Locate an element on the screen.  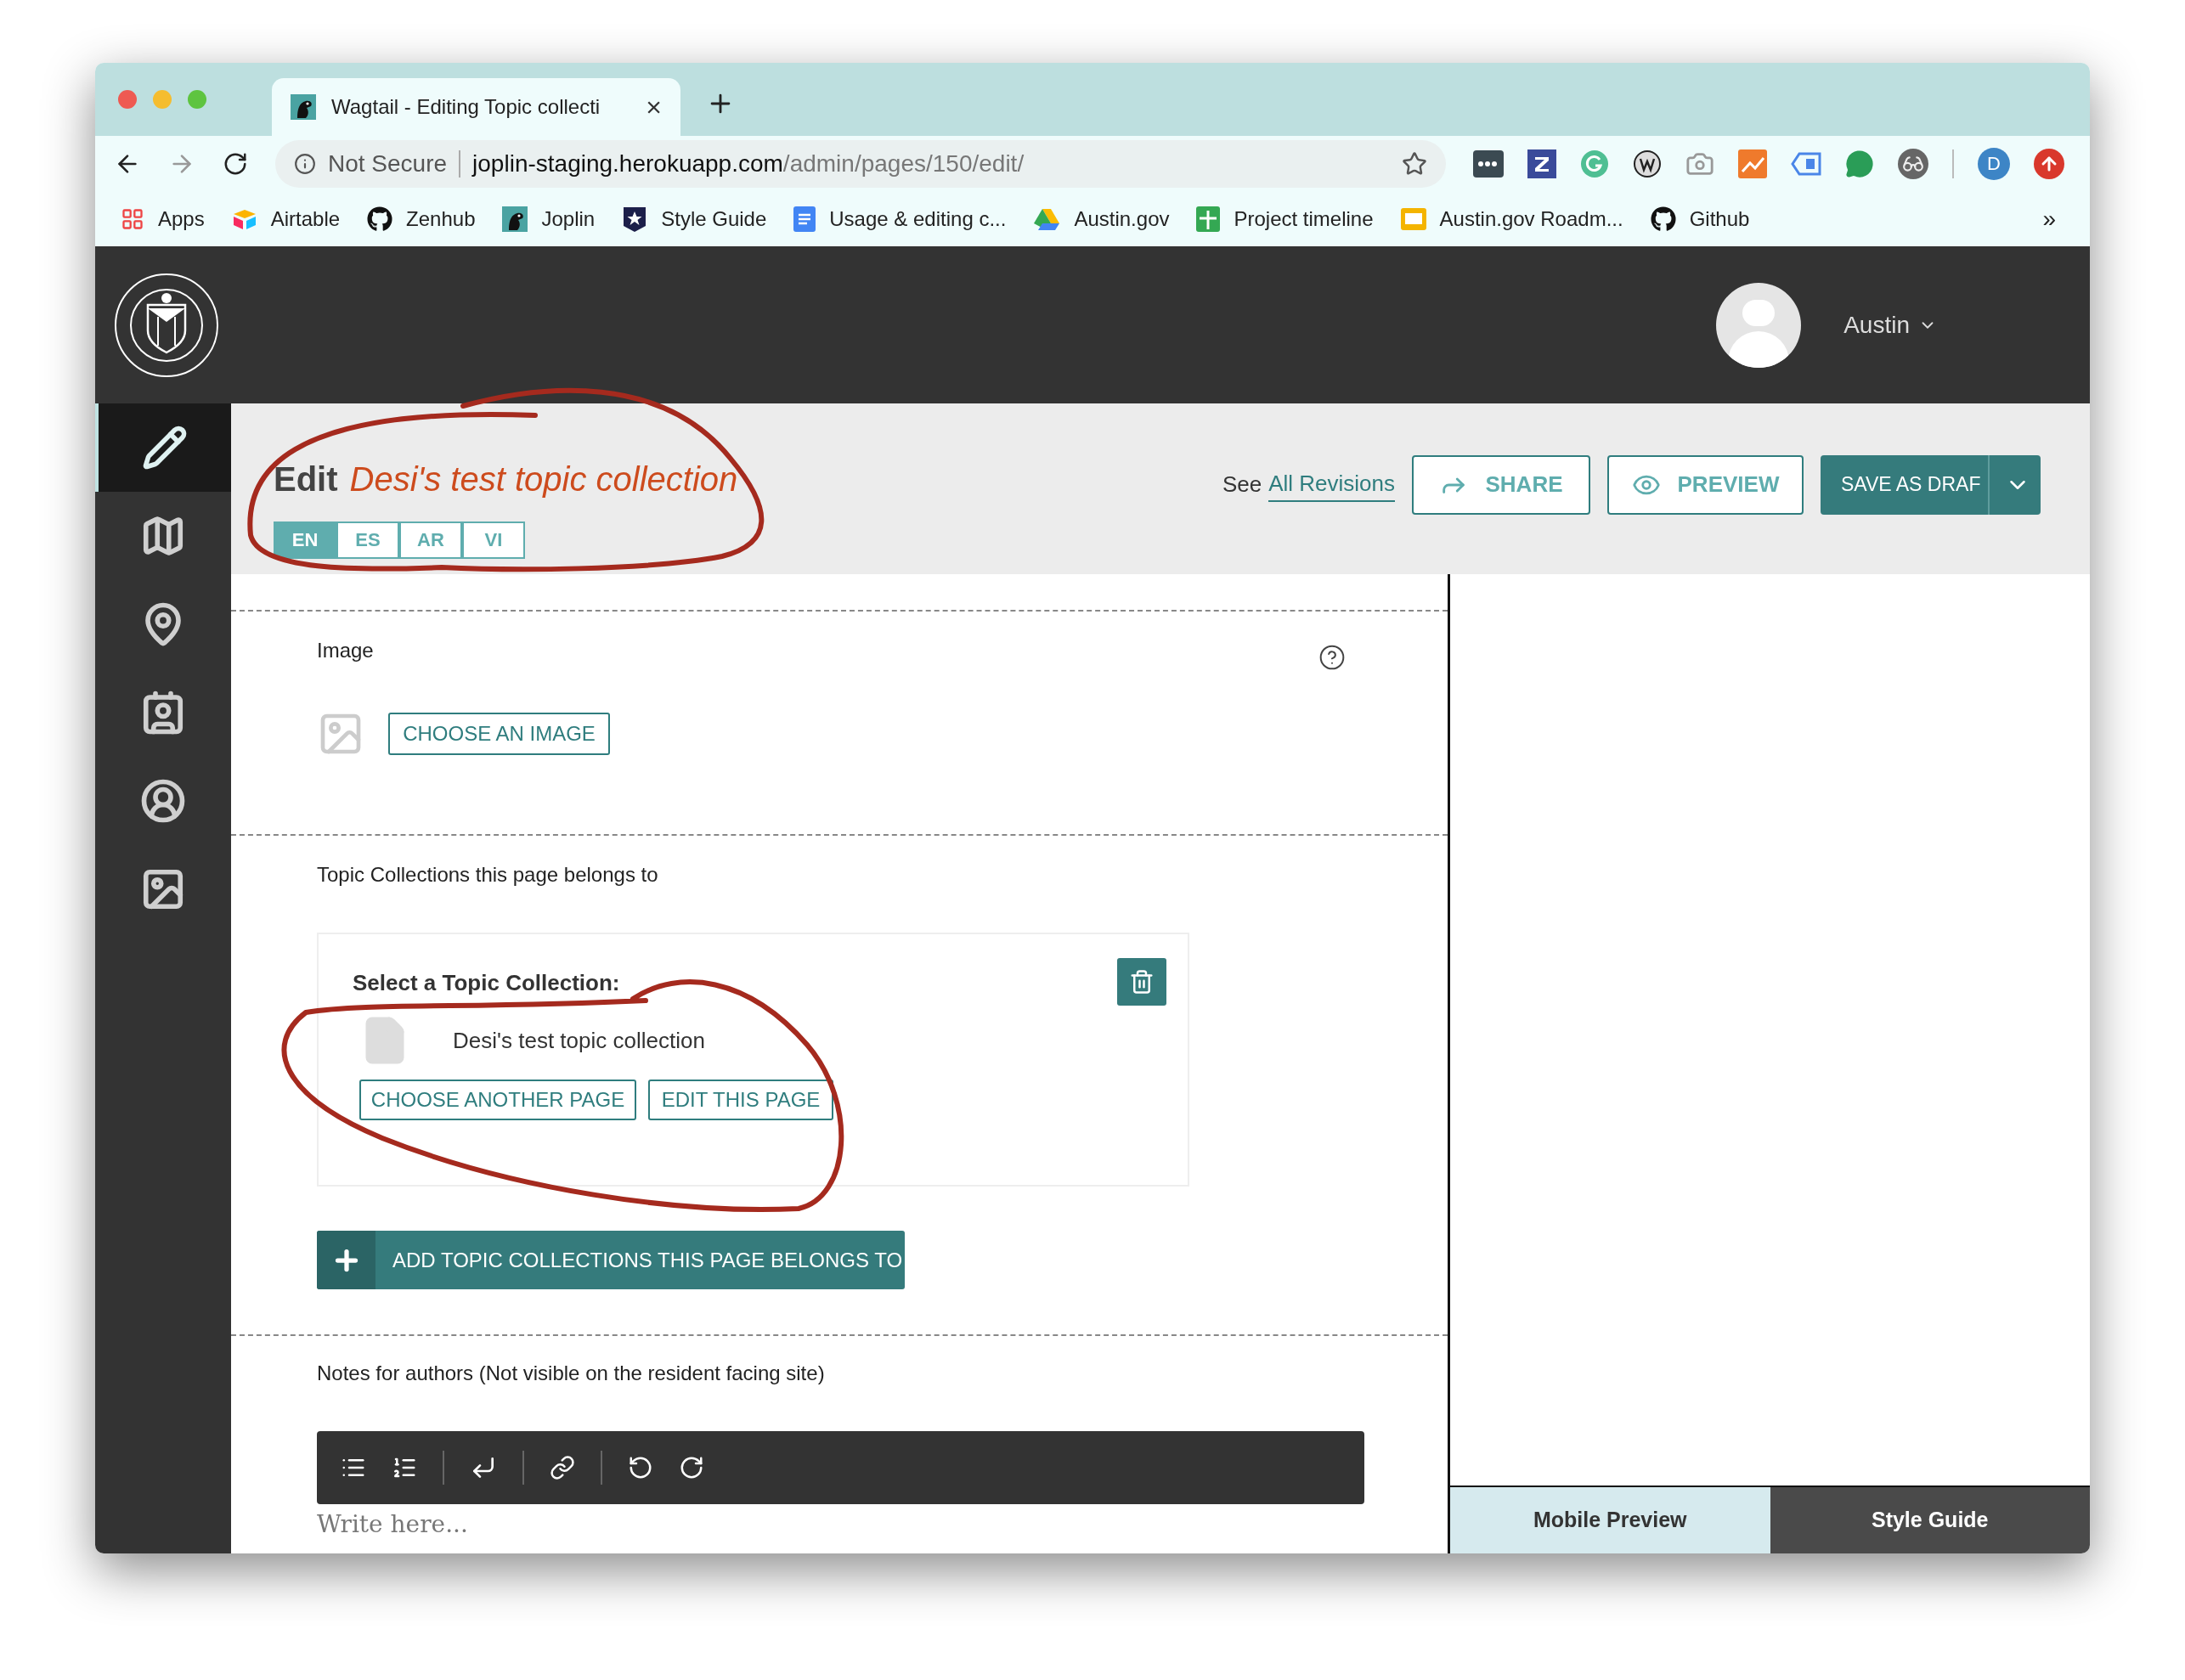
edit-label: Edit is located at coordinates (306, 479).